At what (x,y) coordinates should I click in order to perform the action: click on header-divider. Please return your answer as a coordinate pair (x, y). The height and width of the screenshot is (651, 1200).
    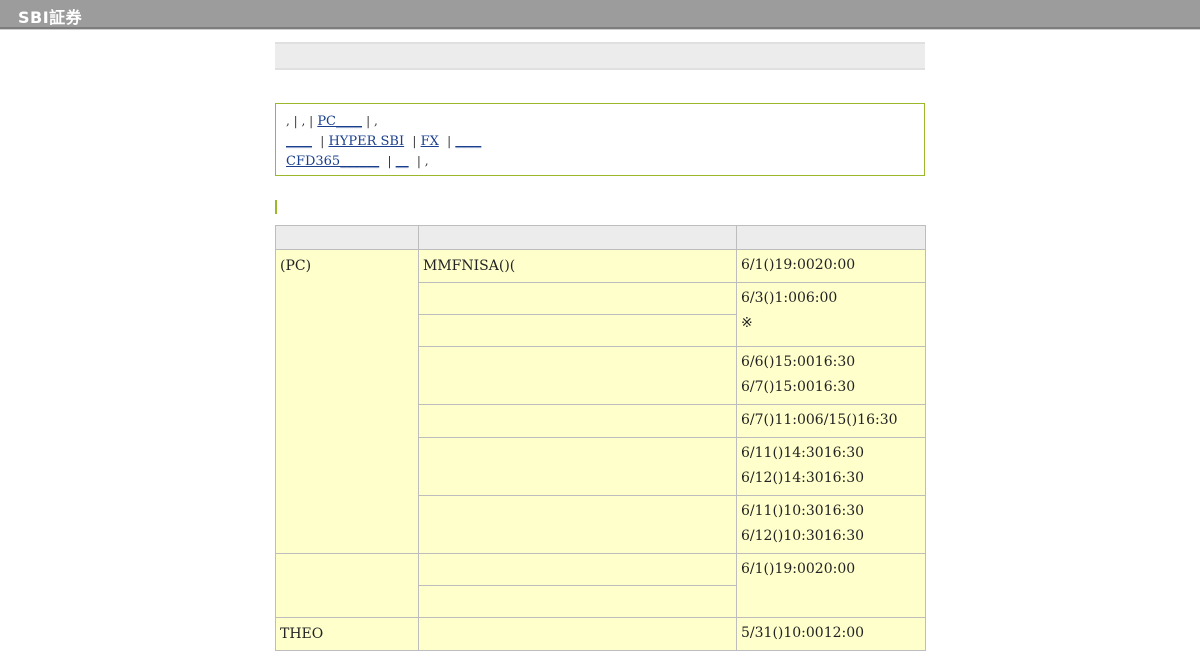
    Looking at the image, I should click on (600, 29).